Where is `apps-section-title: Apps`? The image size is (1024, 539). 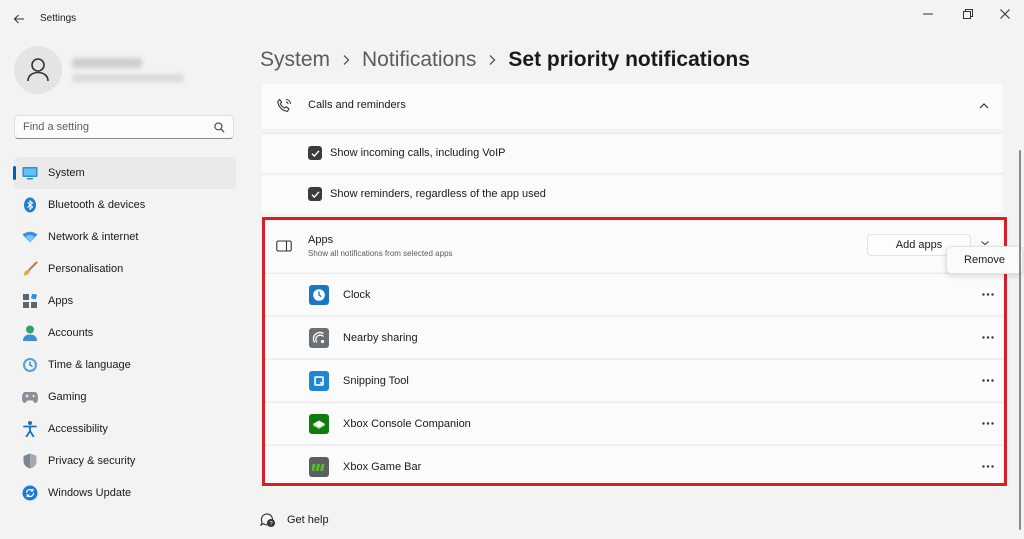
apps-section-title: Apps is located at coordinates (321, 240).